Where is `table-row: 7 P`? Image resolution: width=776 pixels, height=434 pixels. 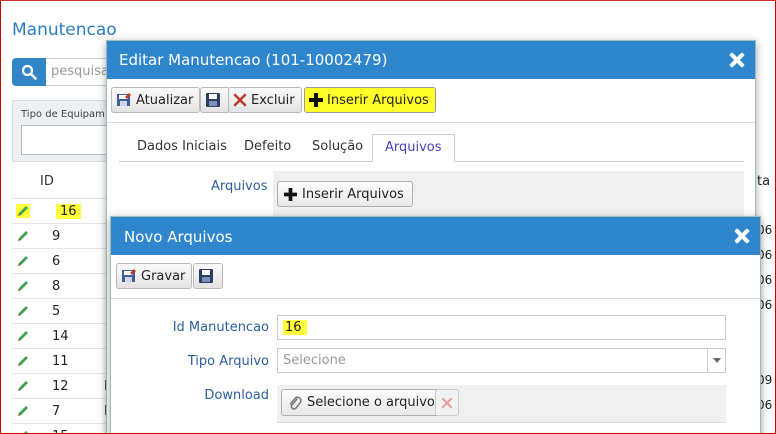 table-row: 7 P is located at coordinates (62, 410).